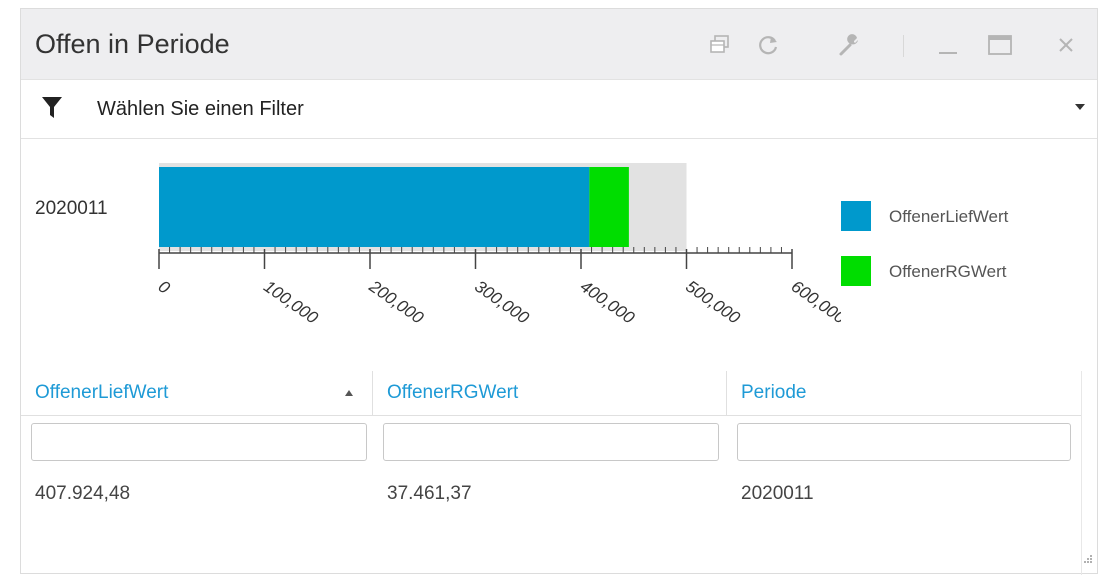  Describe the element at coordinates (429, 493) in the screenshot. I see `cell-offenerrgwert: 37.461,37` at that location.